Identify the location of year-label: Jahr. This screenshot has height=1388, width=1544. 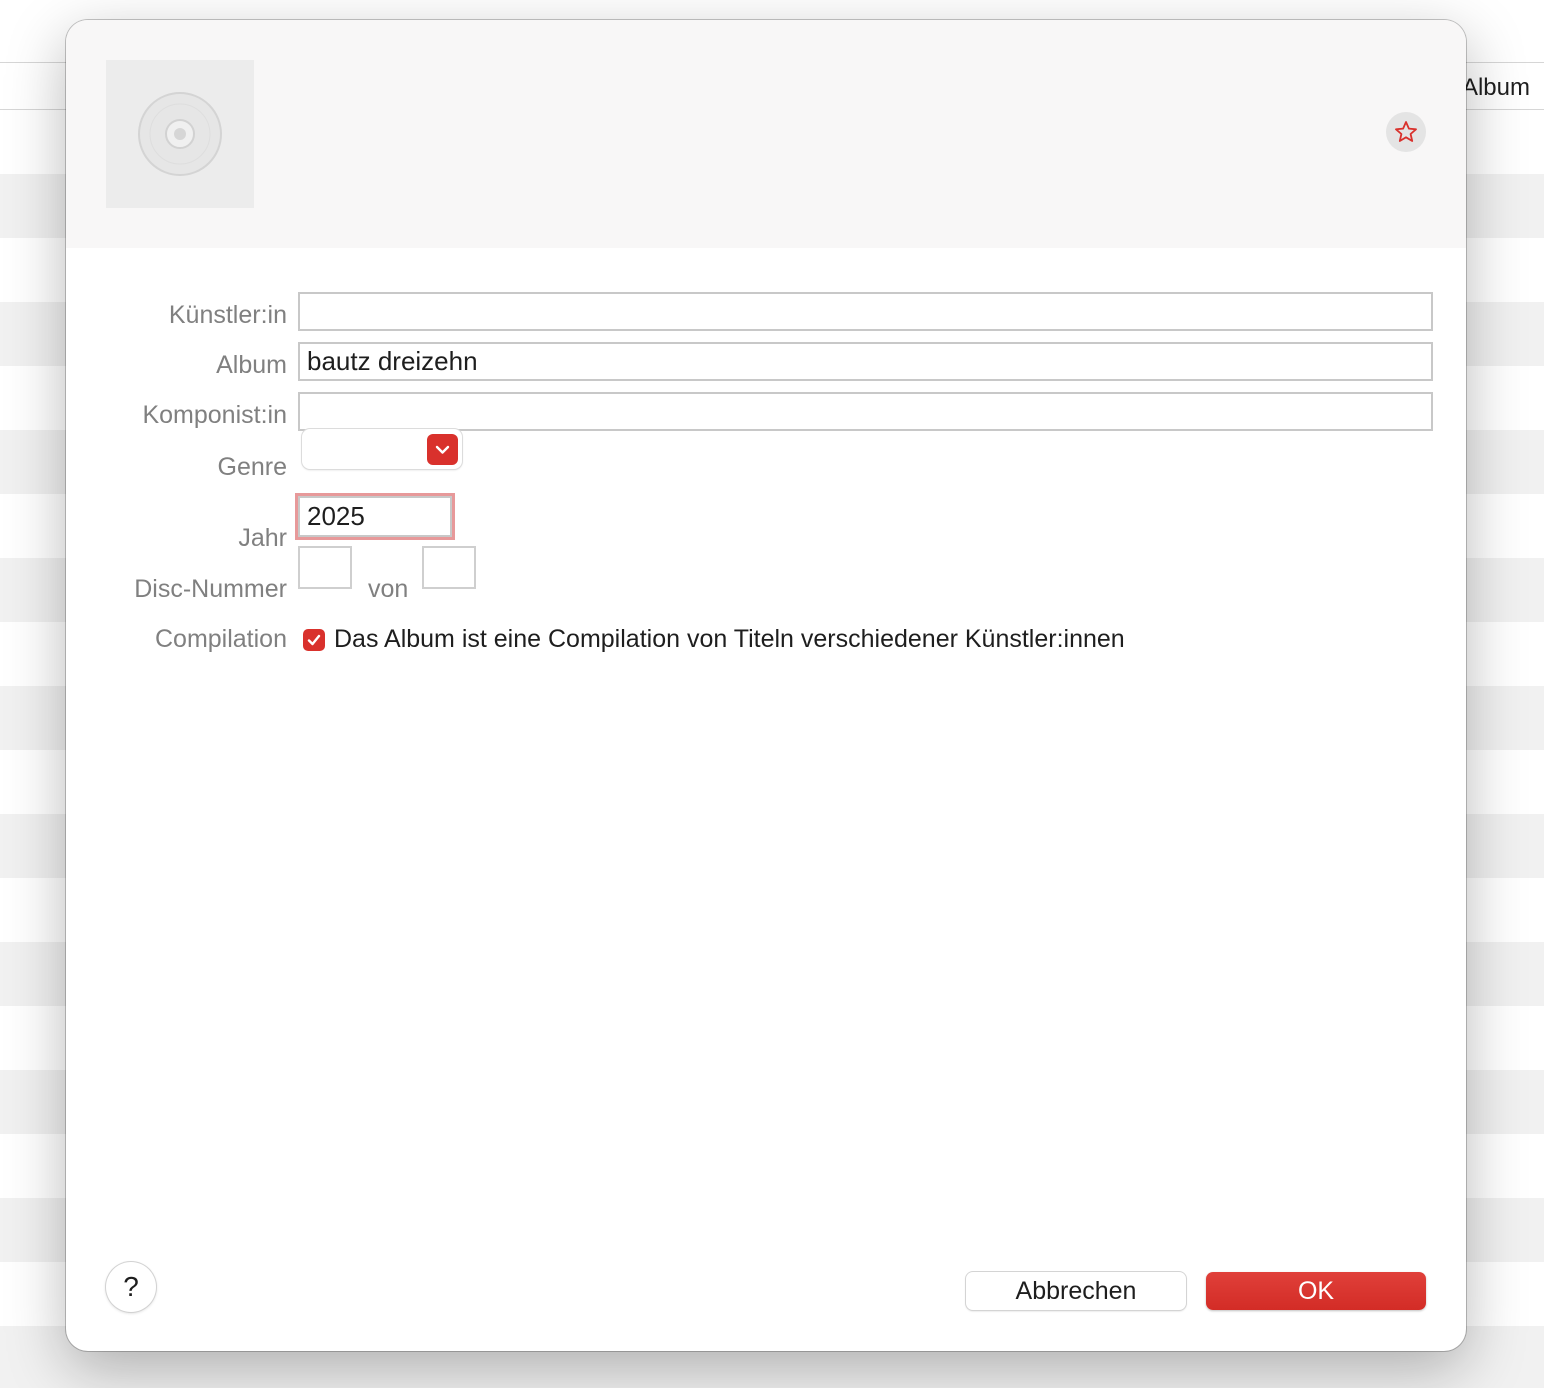
(262, 538).